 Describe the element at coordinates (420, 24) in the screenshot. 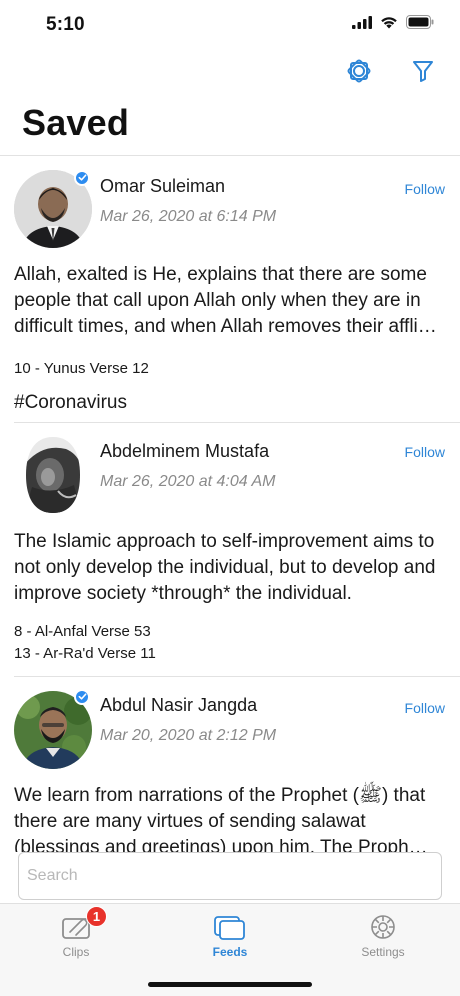

I see `battery-icon` at that location.